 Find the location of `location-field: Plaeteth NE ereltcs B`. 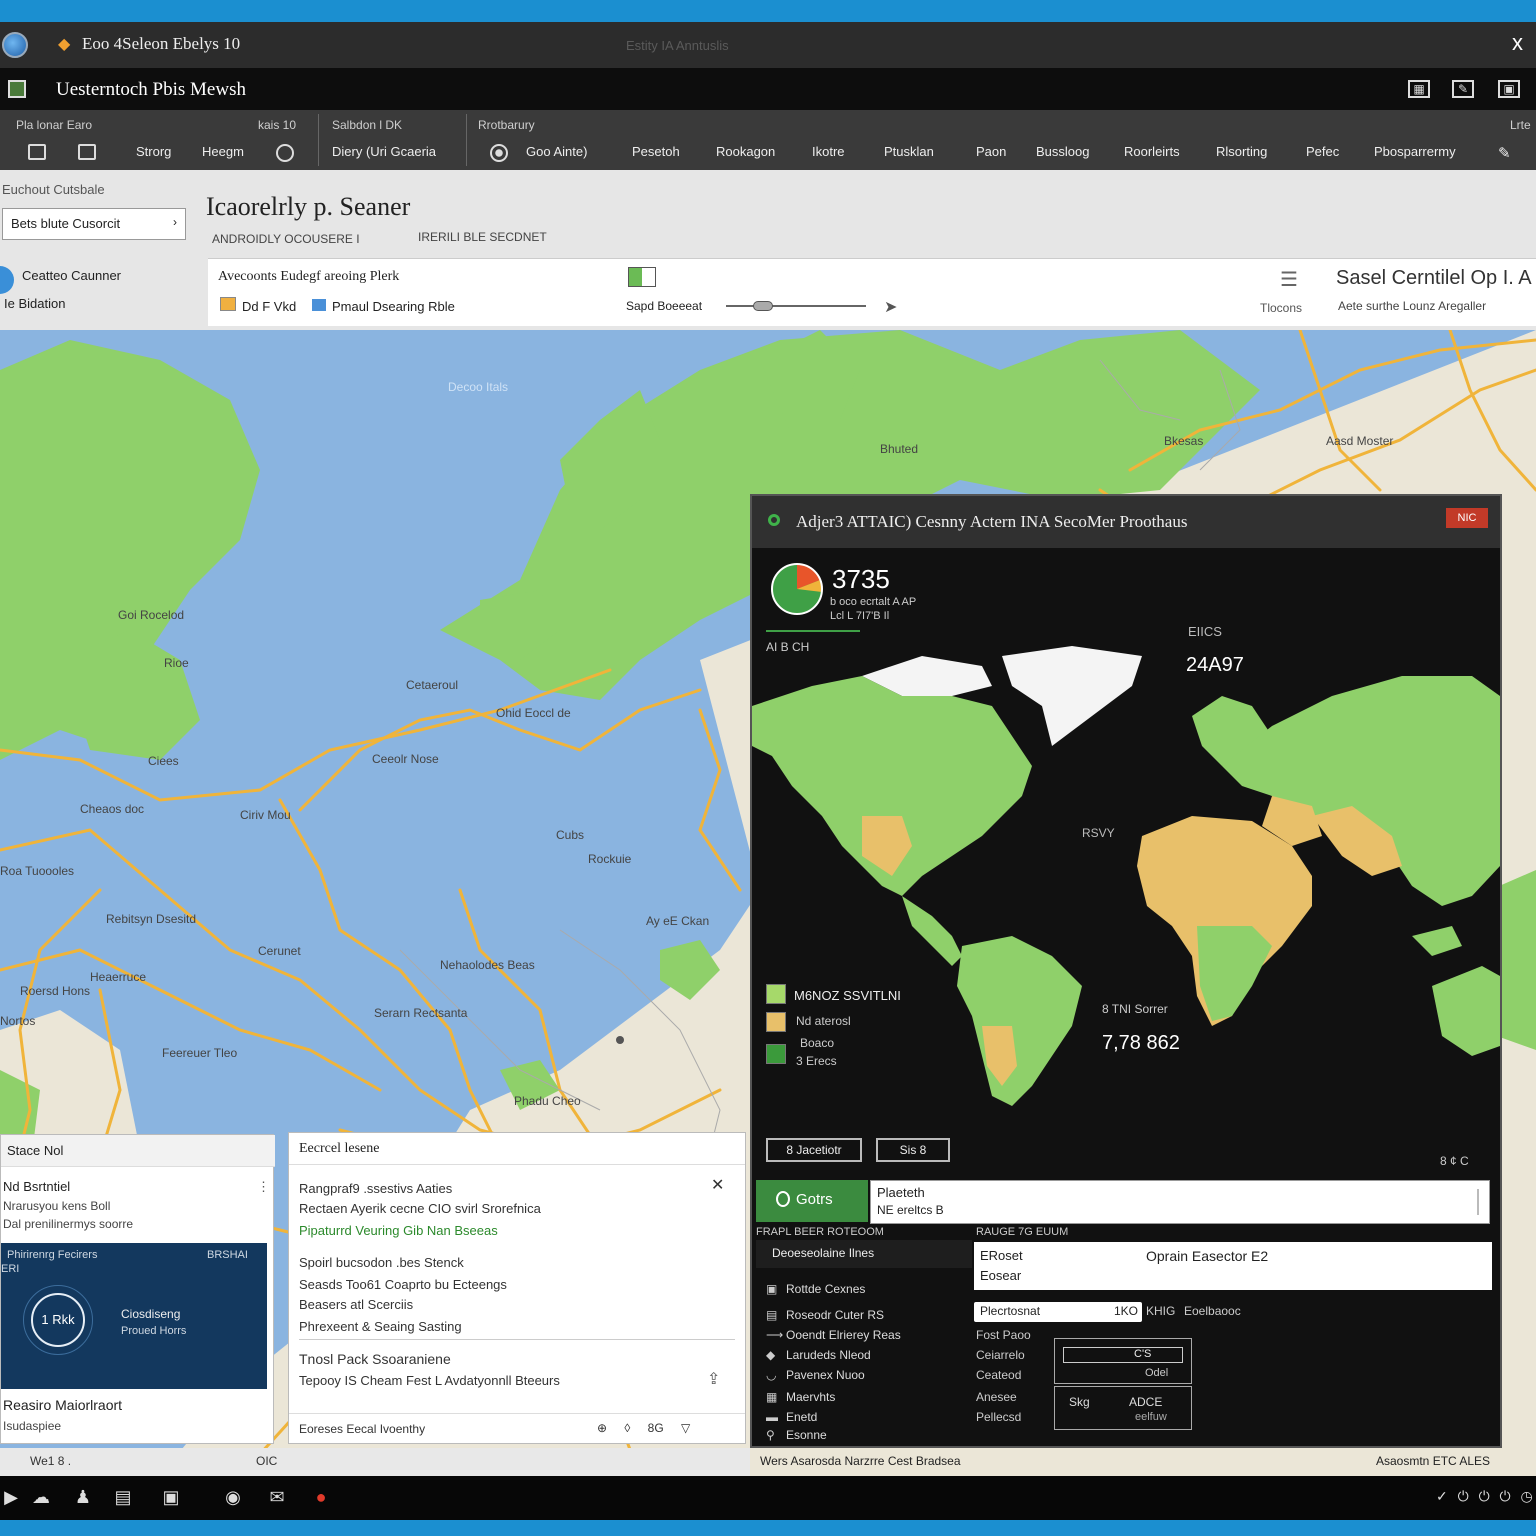

location-field: Plaeteth NE ereltcs B is located at coordinates (1180, 1202).